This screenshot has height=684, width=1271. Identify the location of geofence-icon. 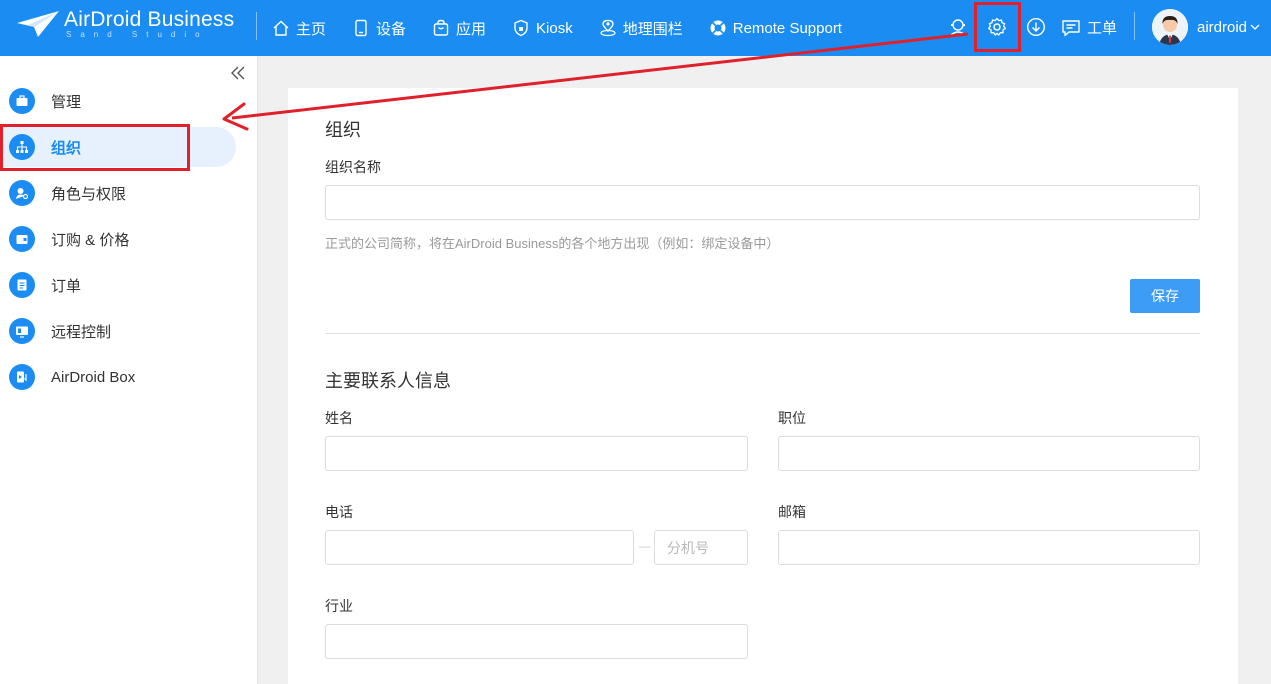
(608, 28).